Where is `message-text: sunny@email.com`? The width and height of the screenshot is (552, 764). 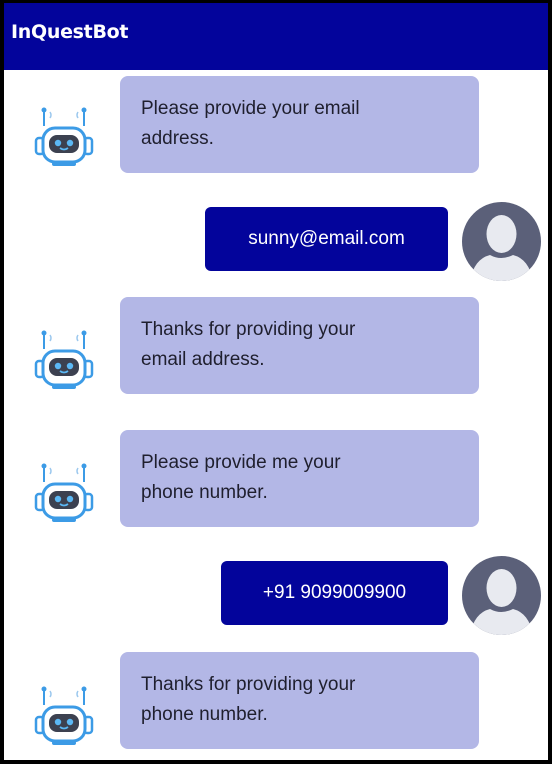 message-text: sunny@email.com is located at coordinates (326, 238).